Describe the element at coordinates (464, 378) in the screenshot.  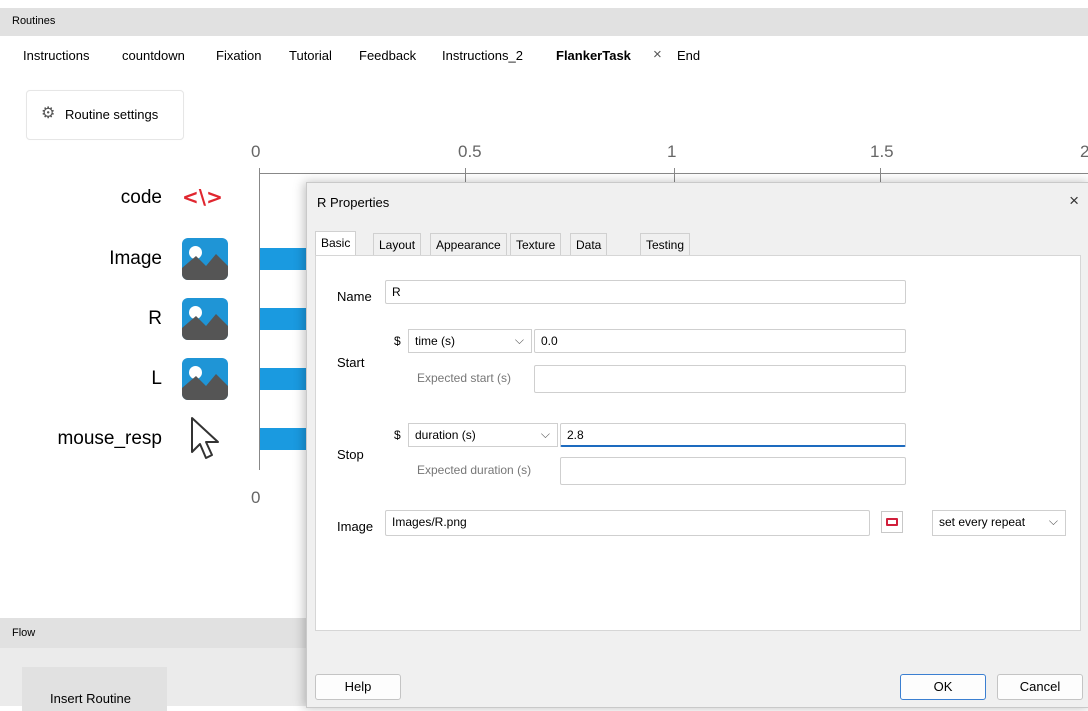
I see `expected-start-label: Expected start (s)` at that location.